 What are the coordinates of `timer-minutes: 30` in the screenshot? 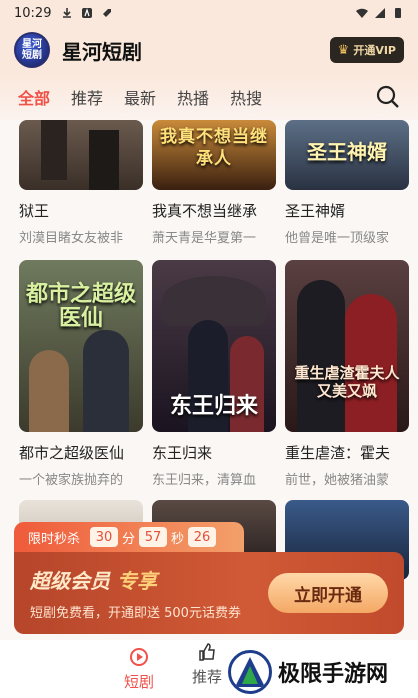 It's located at (104, 537).